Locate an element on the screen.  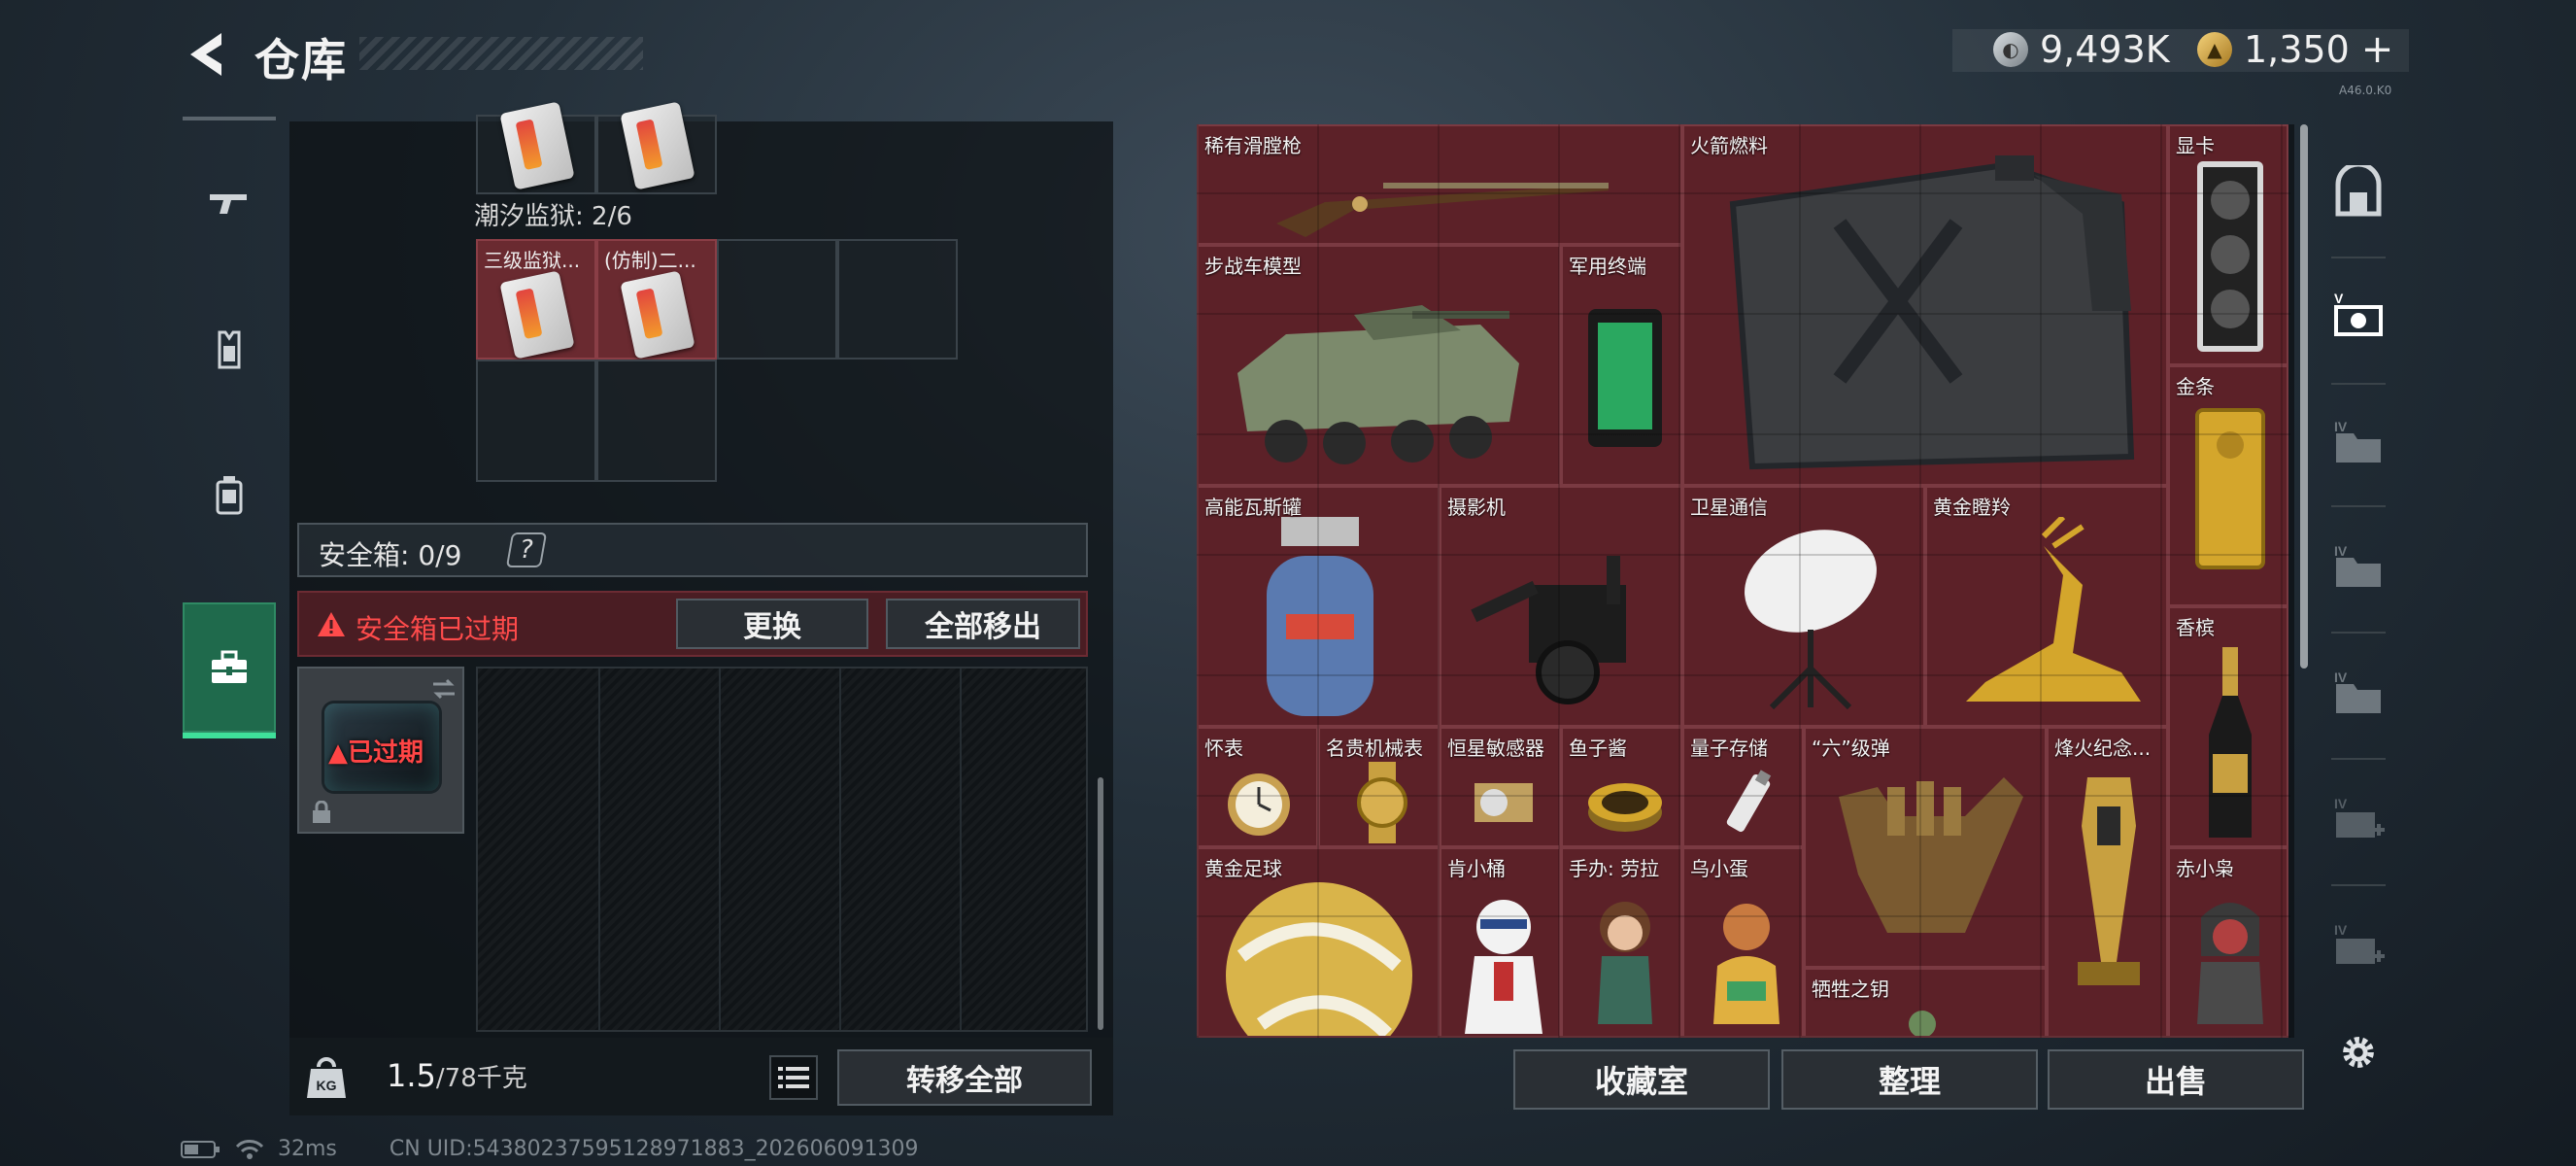
currency-premium: ▲ 1,350 + is located at coordinates (2295, 49).